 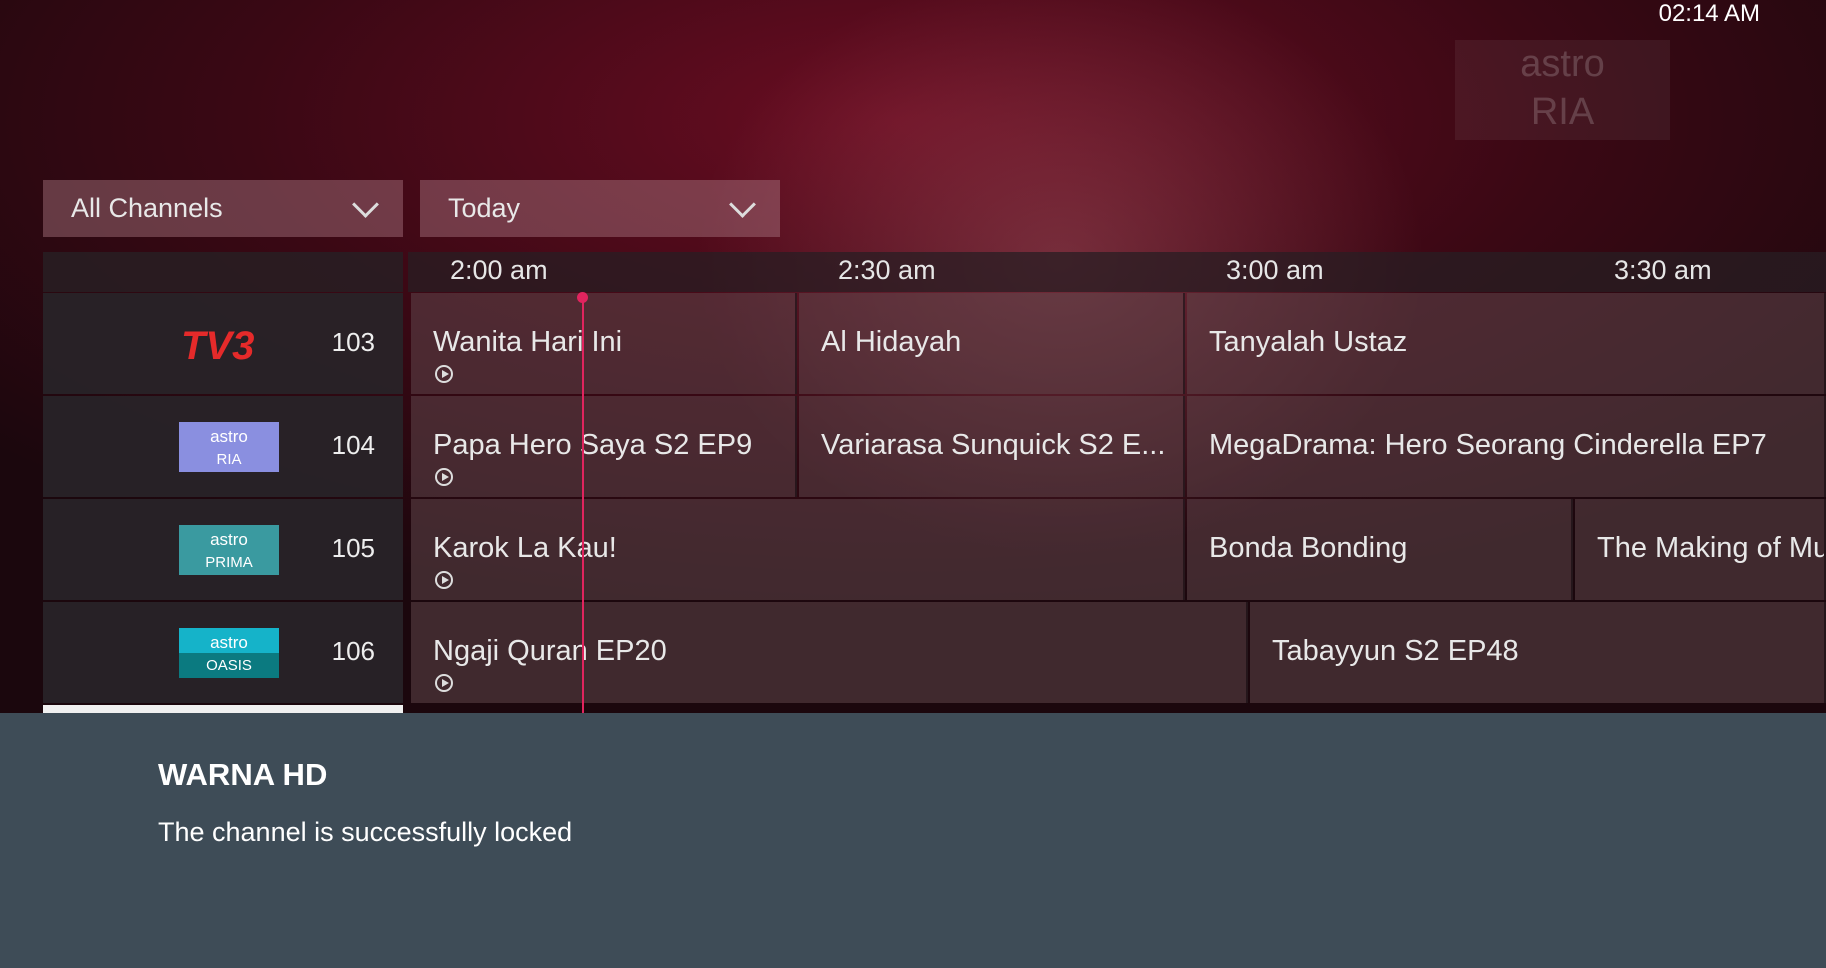 I want to click on svg-text: RIA, so click(x=228, y=459).